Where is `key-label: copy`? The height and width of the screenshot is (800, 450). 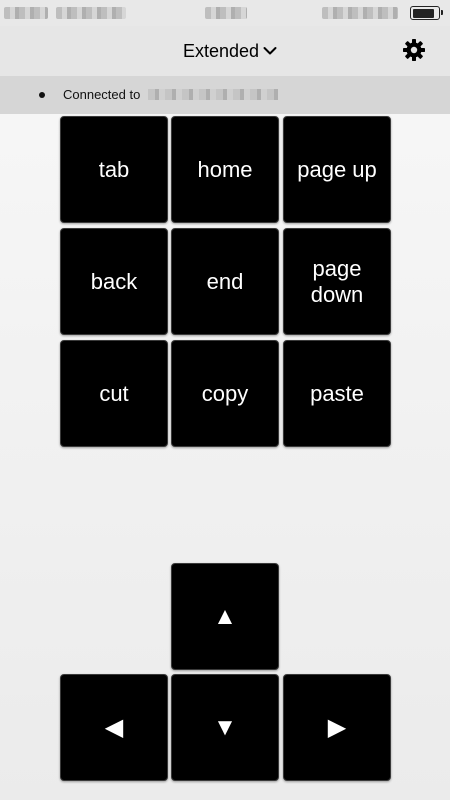 key-label: copy is located at coordinates (225, 393).